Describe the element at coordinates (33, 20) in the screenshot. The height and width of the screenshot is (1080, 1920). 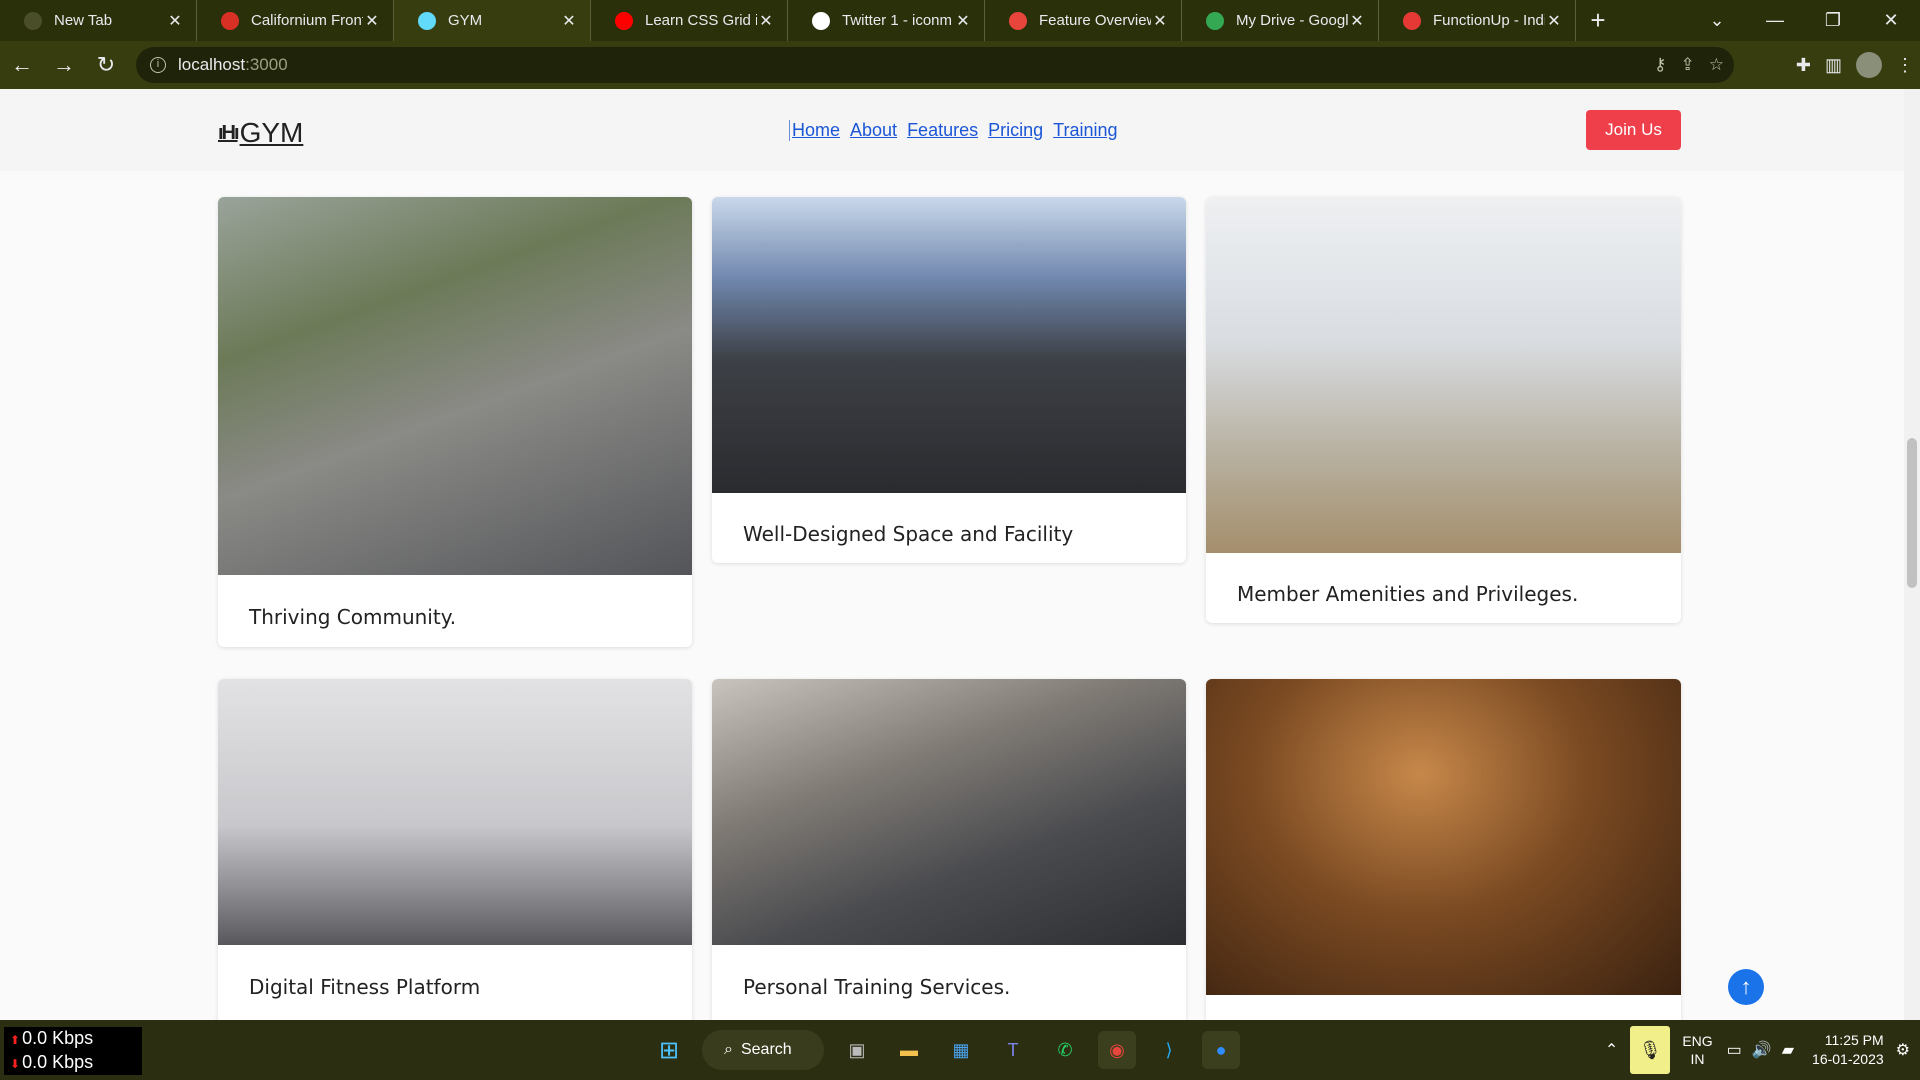
I see `chrome-icon` at that location.